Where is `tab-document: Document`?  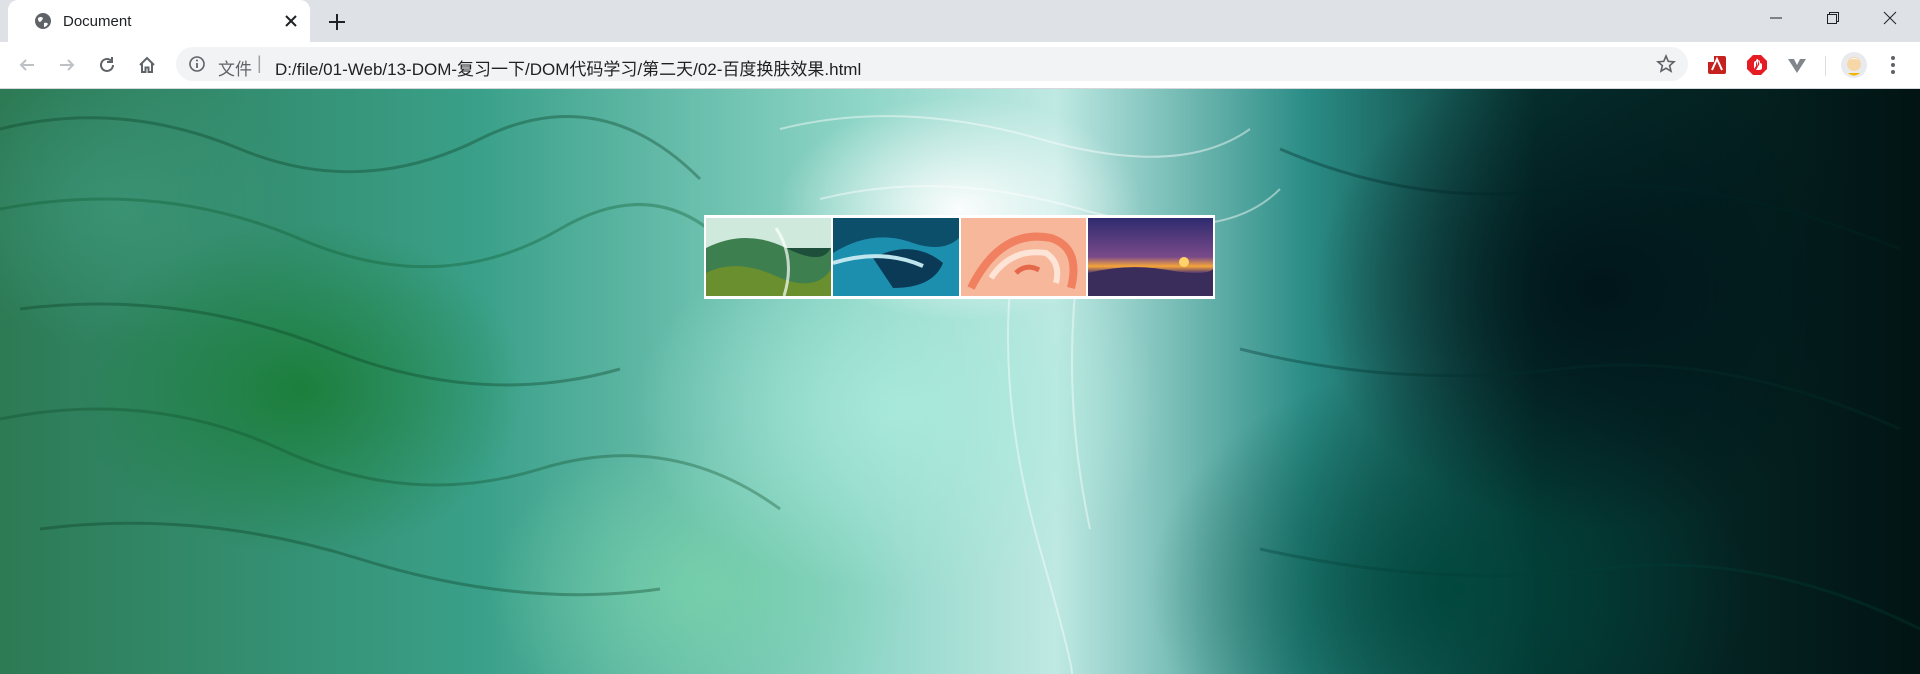
tab-document: Document is located at coordinates (159, 21).